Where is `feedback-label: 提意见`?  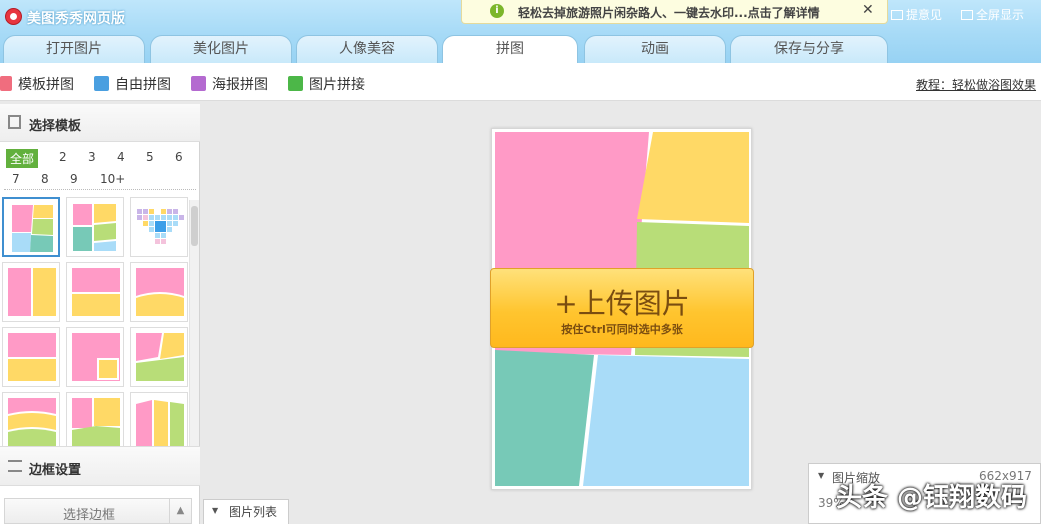 feedback-label: 提意见 is located at coordinates (924, 15).